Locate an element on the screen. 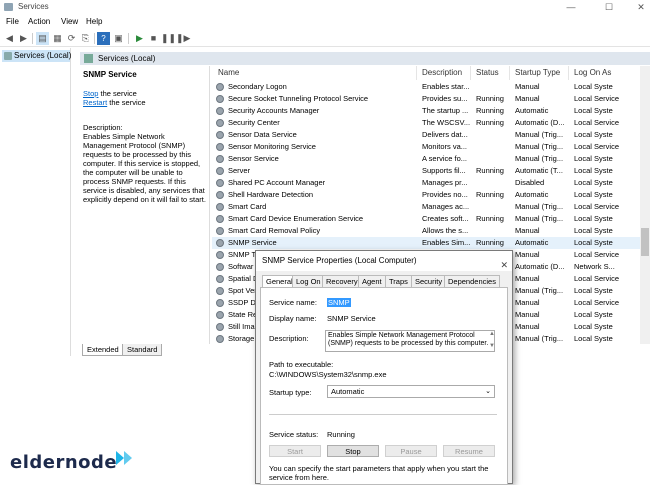 The image size is (650, 485). export-icon: ⎘ is located at coordinates (85, 38).